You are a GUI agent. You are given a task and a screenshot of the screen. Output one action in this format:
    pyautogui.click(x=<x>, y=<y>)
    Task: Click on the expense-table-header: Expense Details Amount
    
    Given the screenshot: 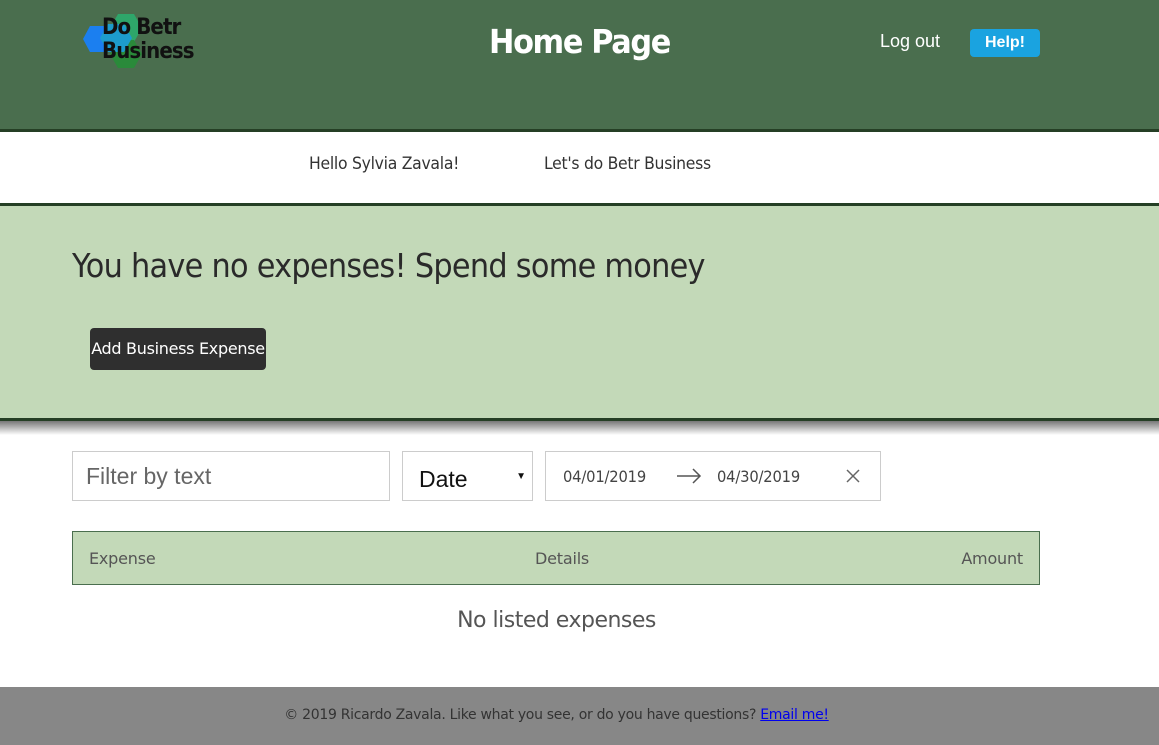 What is the action you would take?
    pyautogui.click(x=556, y=558)
    